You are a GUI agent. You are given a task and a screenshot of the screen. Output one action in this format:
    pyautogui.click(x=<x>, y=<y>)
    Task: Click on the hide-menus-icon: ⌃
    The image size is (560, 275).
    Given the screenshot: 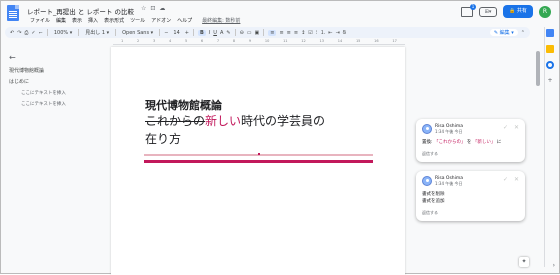 What is the action you would take?
    pyautogui.click(x=523, y=33)
    